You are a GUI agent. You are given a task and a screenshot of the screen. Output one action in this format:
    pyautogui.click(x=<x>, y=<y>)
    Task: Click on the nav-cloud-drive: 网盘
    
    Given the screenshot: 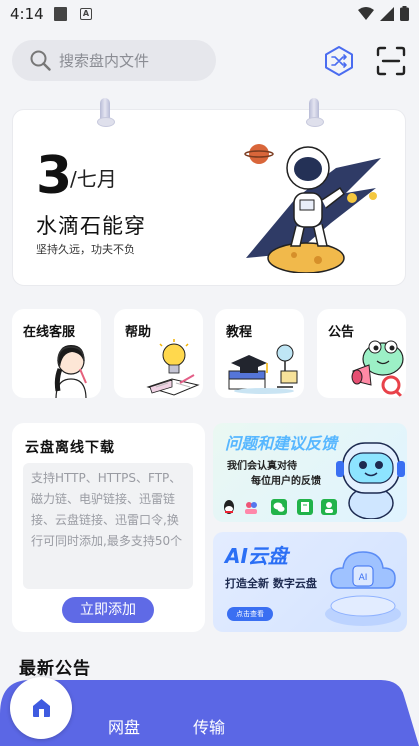 What is the action you would take?
    pyautogui.click(x=124, y=726)
    